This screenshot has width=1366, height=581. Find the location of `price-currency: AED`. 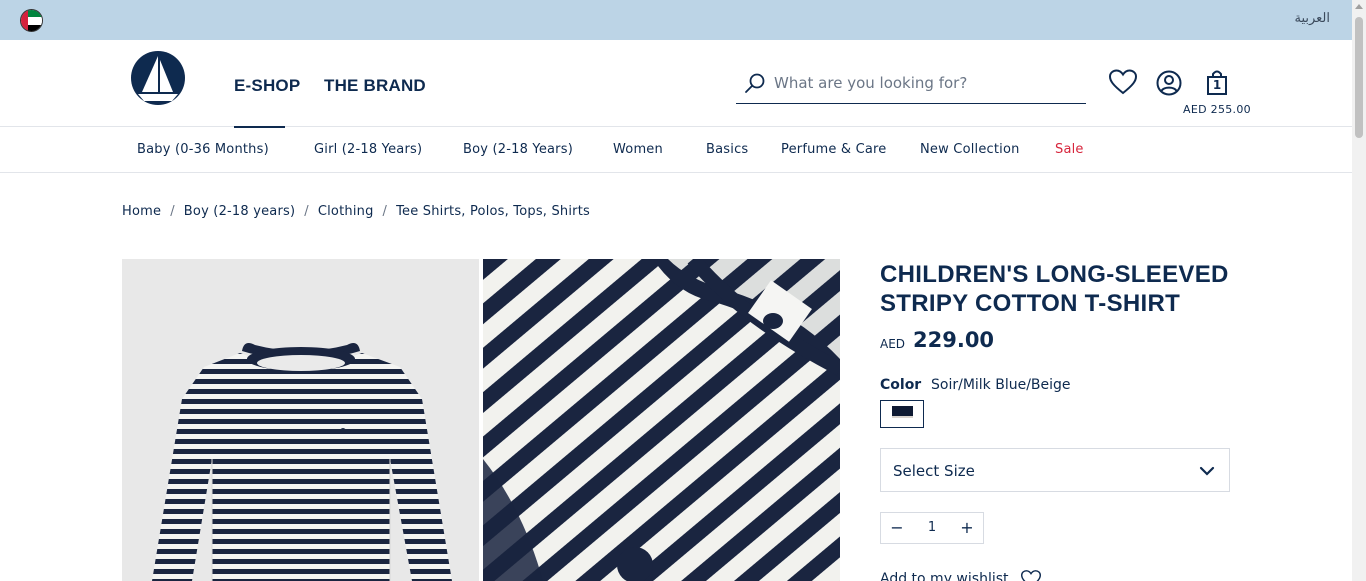

price-currency: AED is located at coordinates (893, 344).